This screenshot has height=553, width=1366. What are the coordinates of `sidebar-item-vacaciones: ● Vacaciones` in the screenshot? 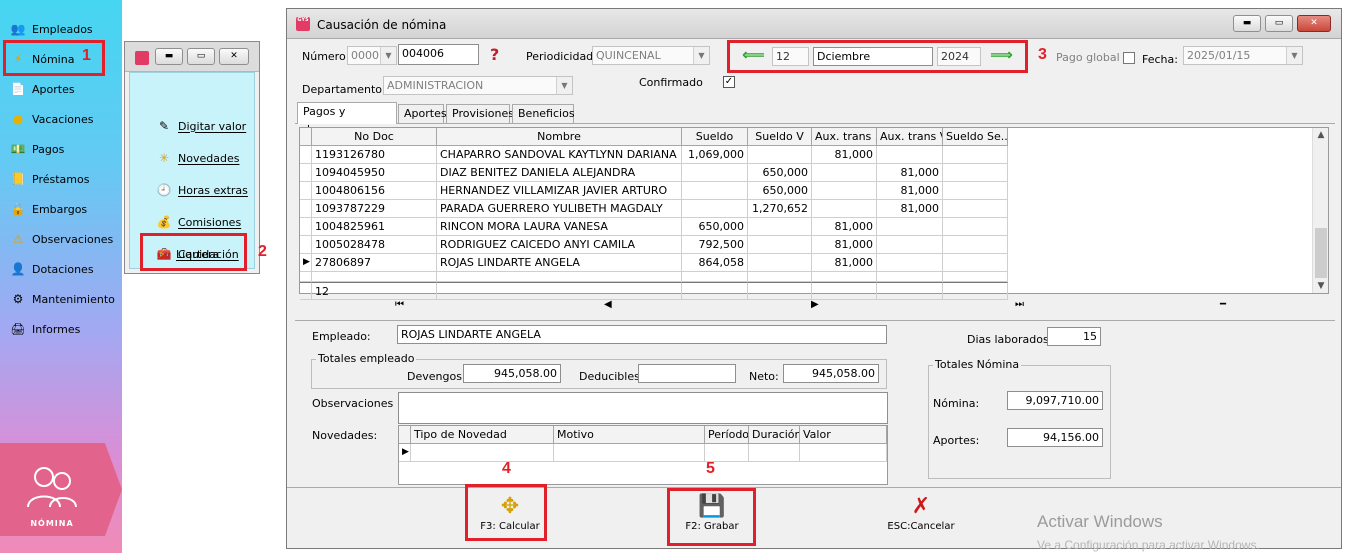 It's located at (65, 119).